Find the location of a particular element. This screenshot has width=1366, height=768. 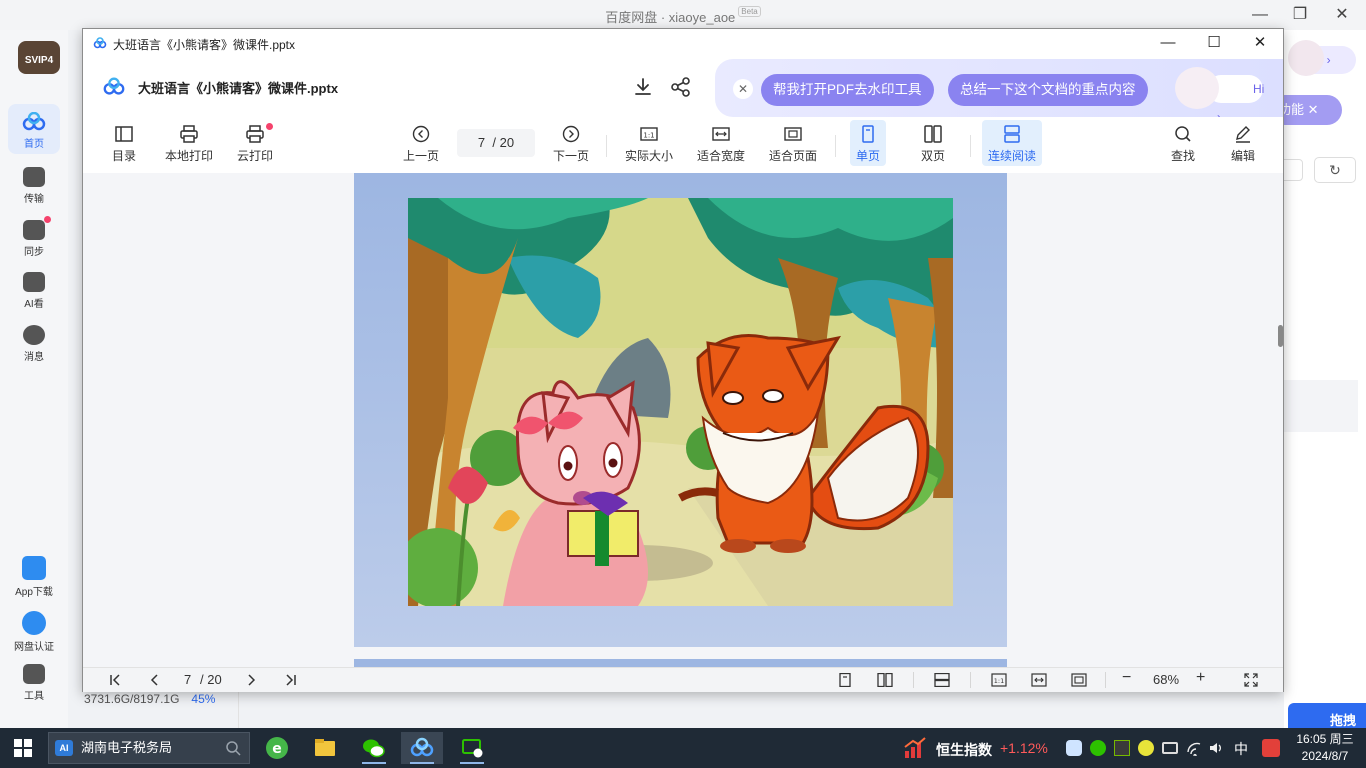

single-page-mode-icon is located at coordinates (845, 680).